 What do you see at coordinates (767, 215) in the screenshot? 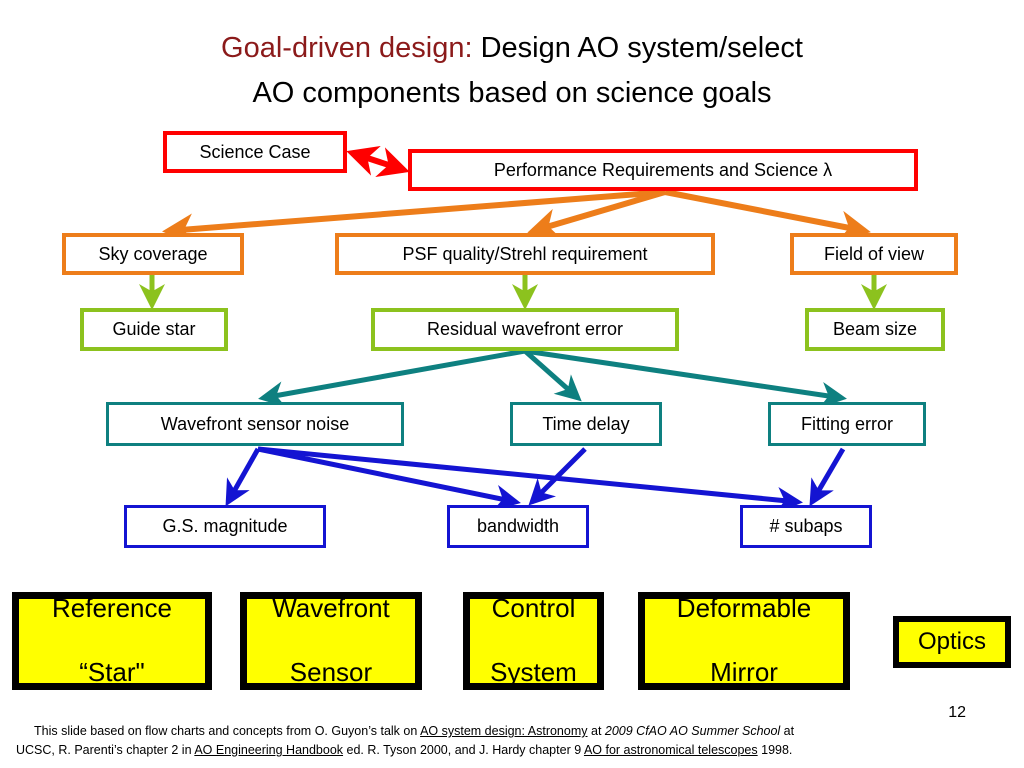
I see `edge-performance-to-field-of-view` at bounding box center [767, 215].